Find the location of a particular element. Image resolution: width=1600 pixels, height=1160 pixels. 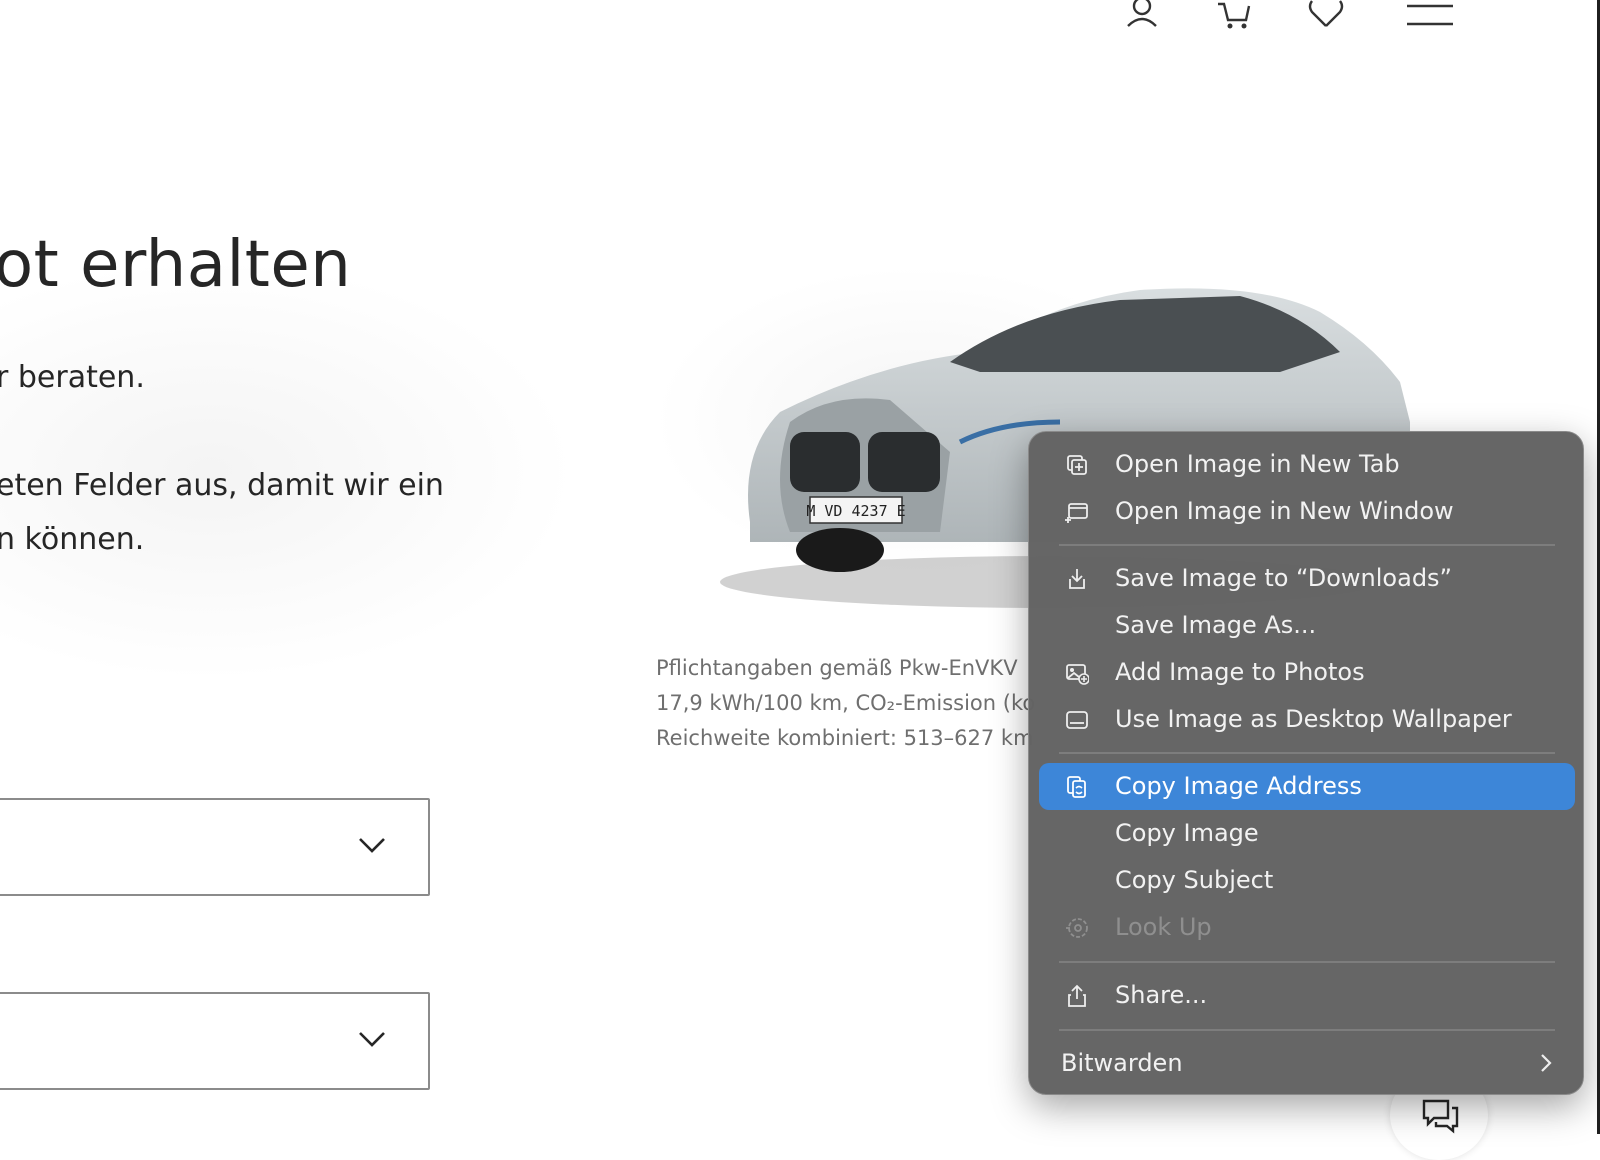

intro-text-line-2: eten Felder aus, damit wir ein is located at coordinates (222, 485).